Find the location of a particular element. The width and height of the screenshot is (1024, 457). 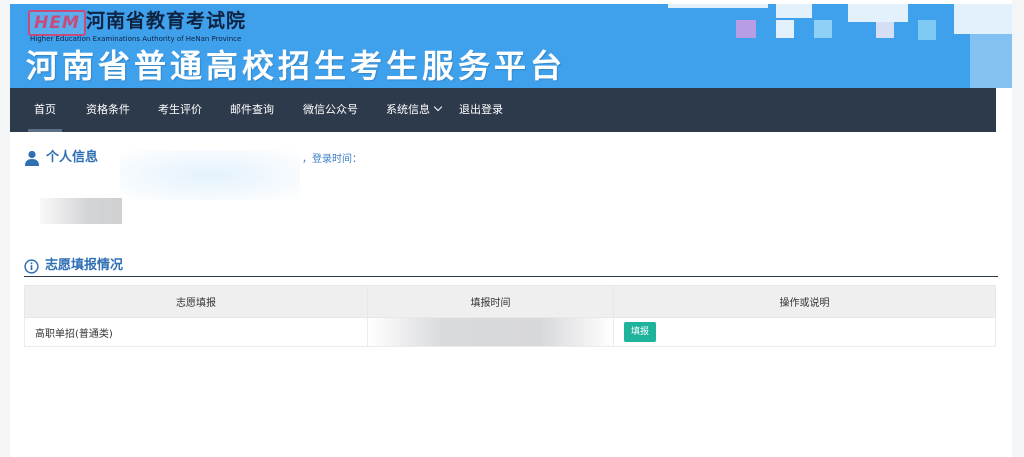

banner-decoration is located at coordinates (835, 46).